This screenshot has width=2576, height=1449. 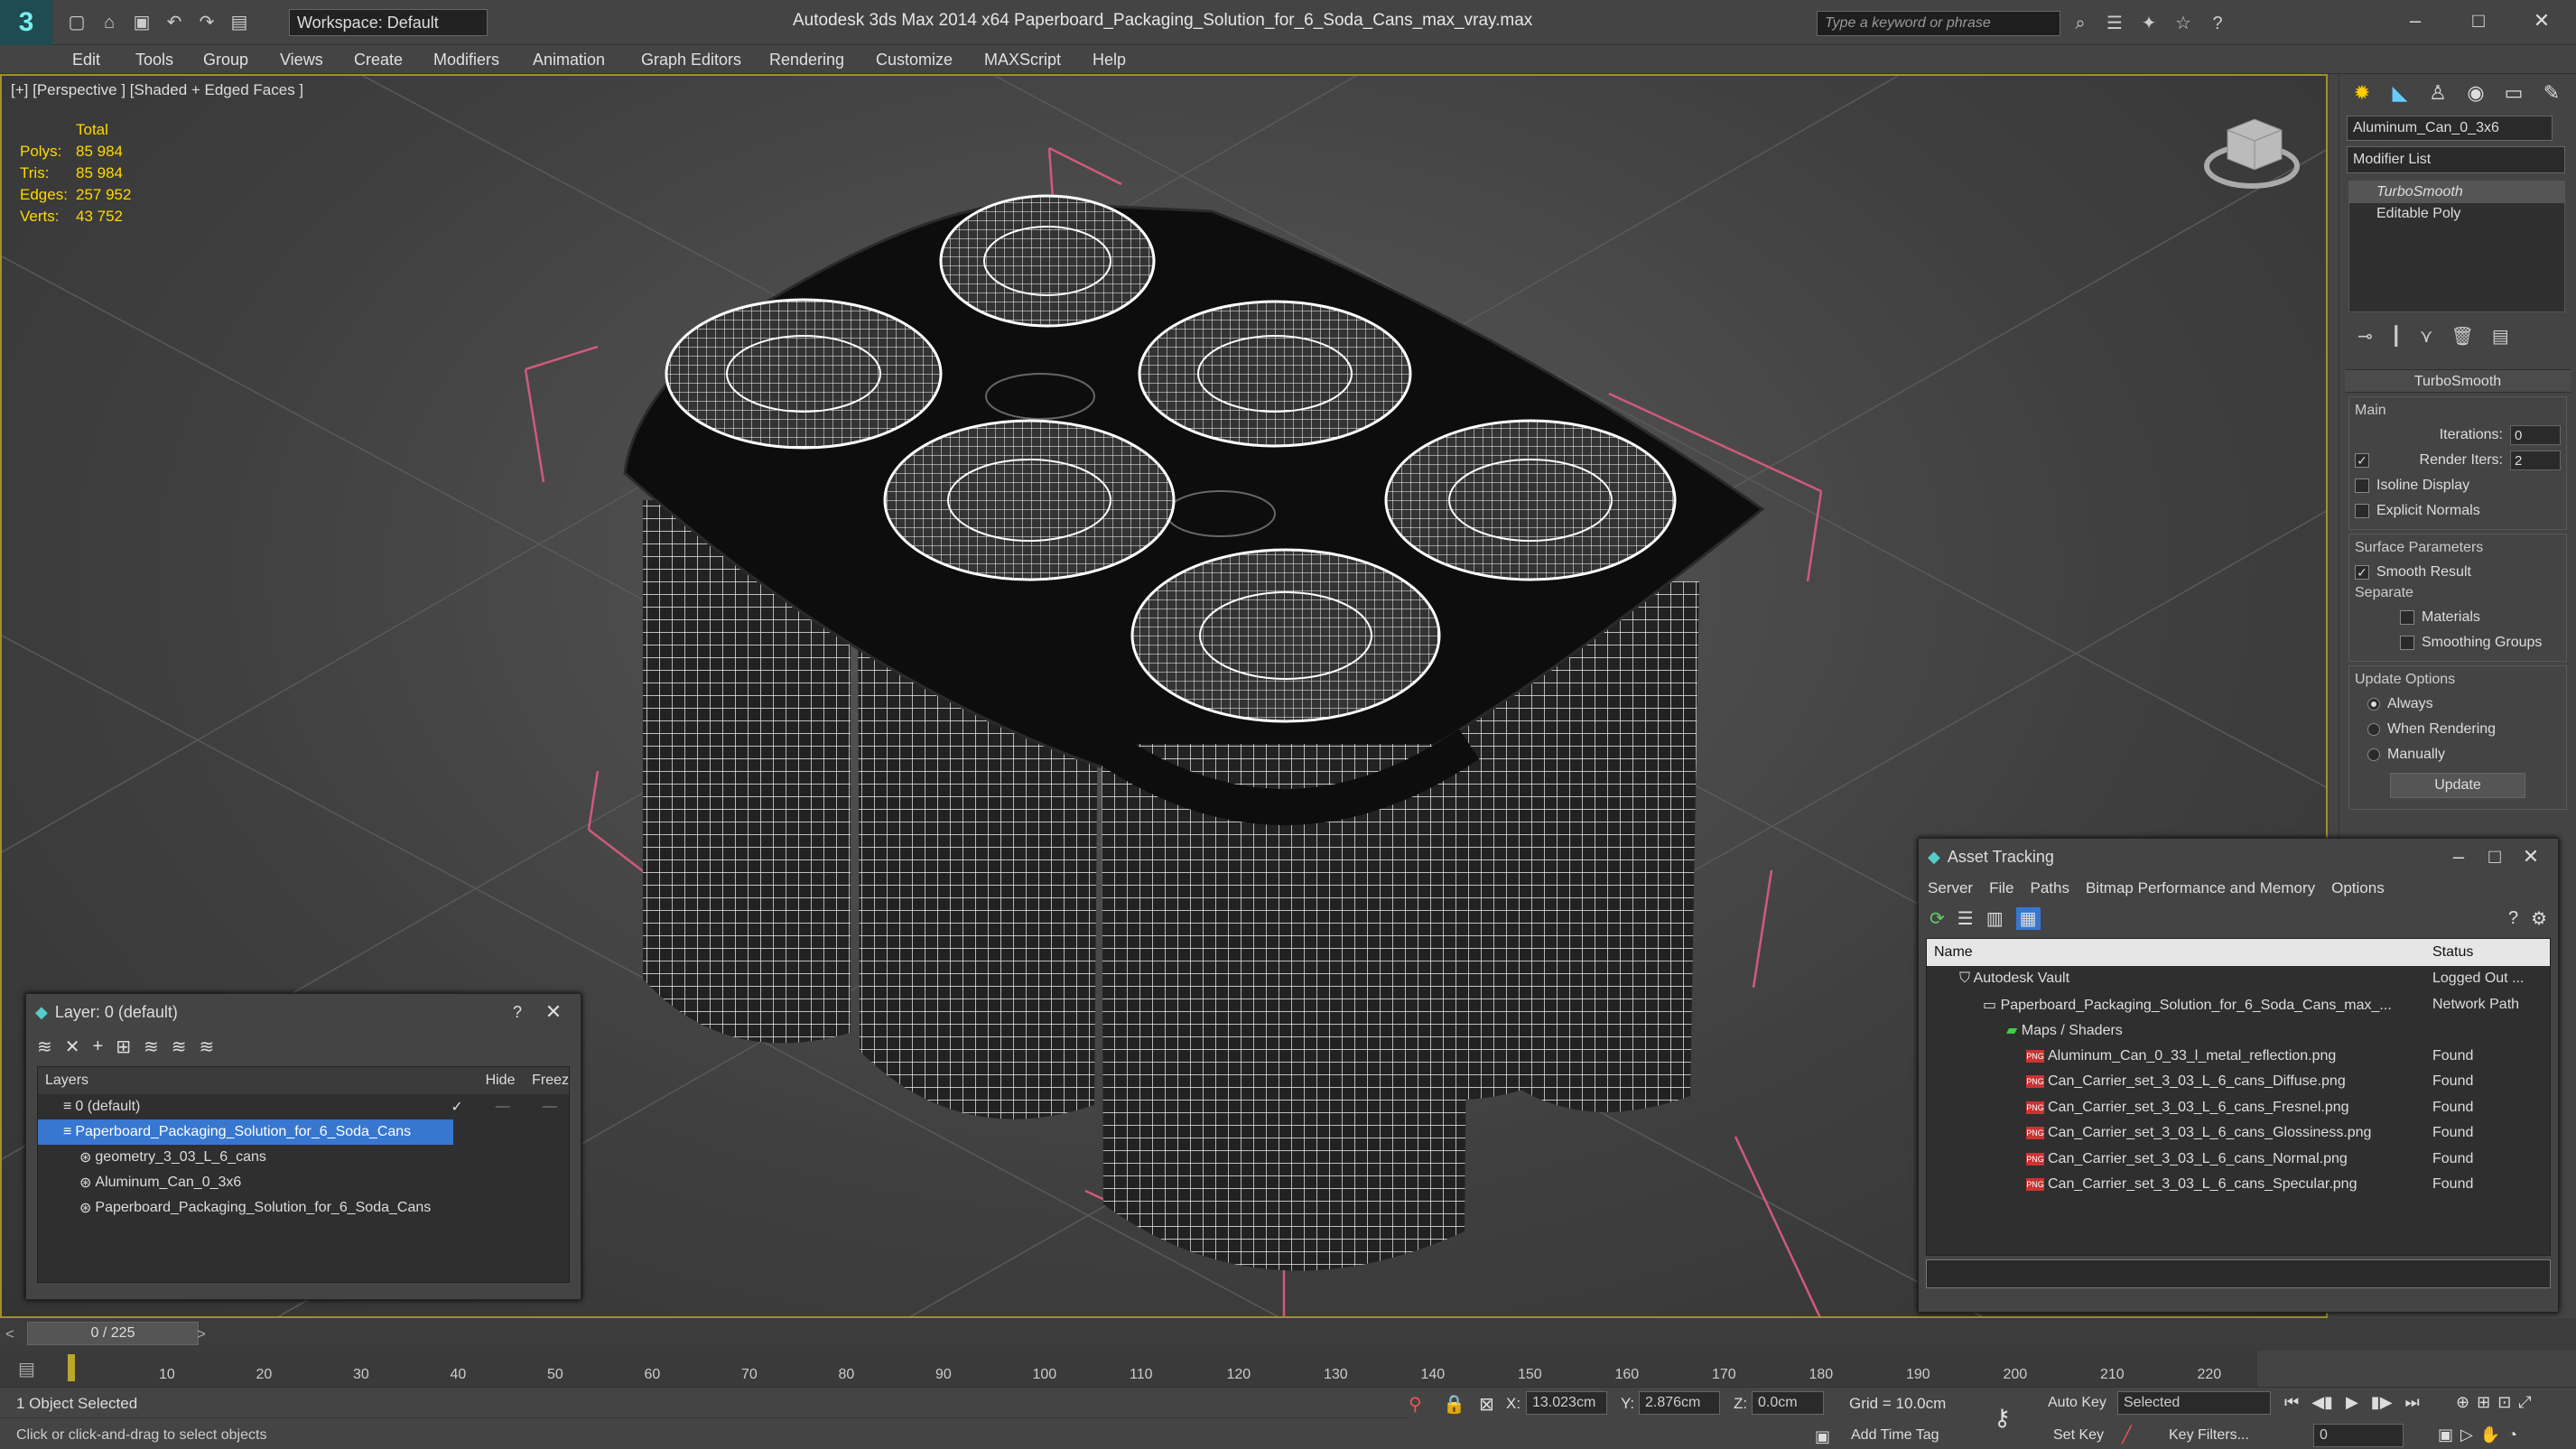 I want to click on auto-key-button: Auto Key, so click(x=2077, y=1403).